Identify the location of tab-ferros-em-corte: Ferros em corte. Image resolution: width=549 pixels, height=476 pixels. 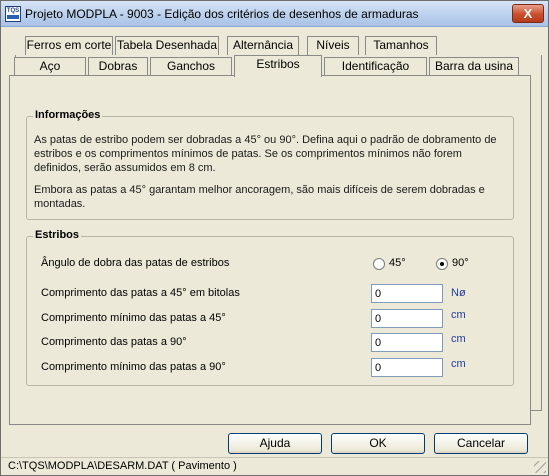
(69, 45).